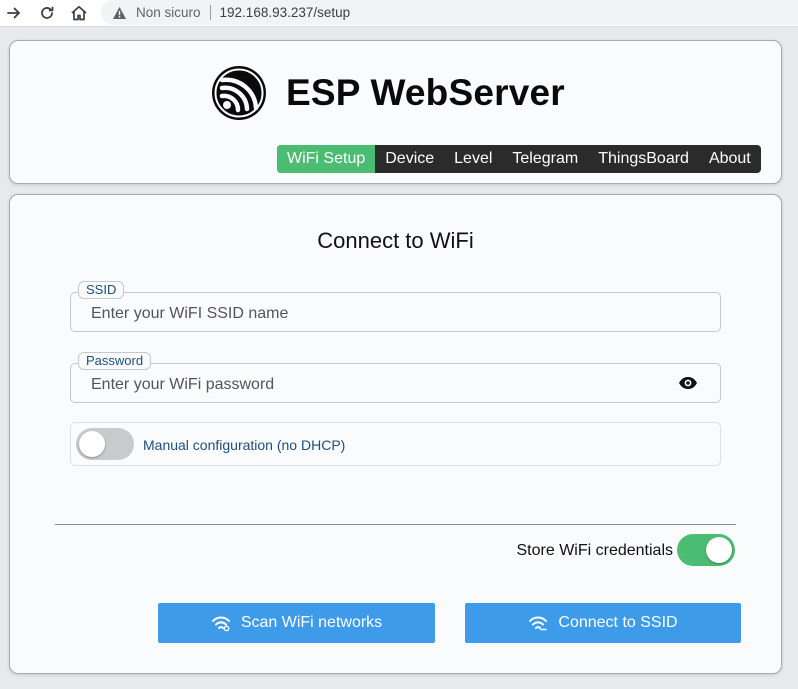 Image resolution: width=798 pixels, height=689 pixels. I want to click on eye-icon, so click(688, 383).